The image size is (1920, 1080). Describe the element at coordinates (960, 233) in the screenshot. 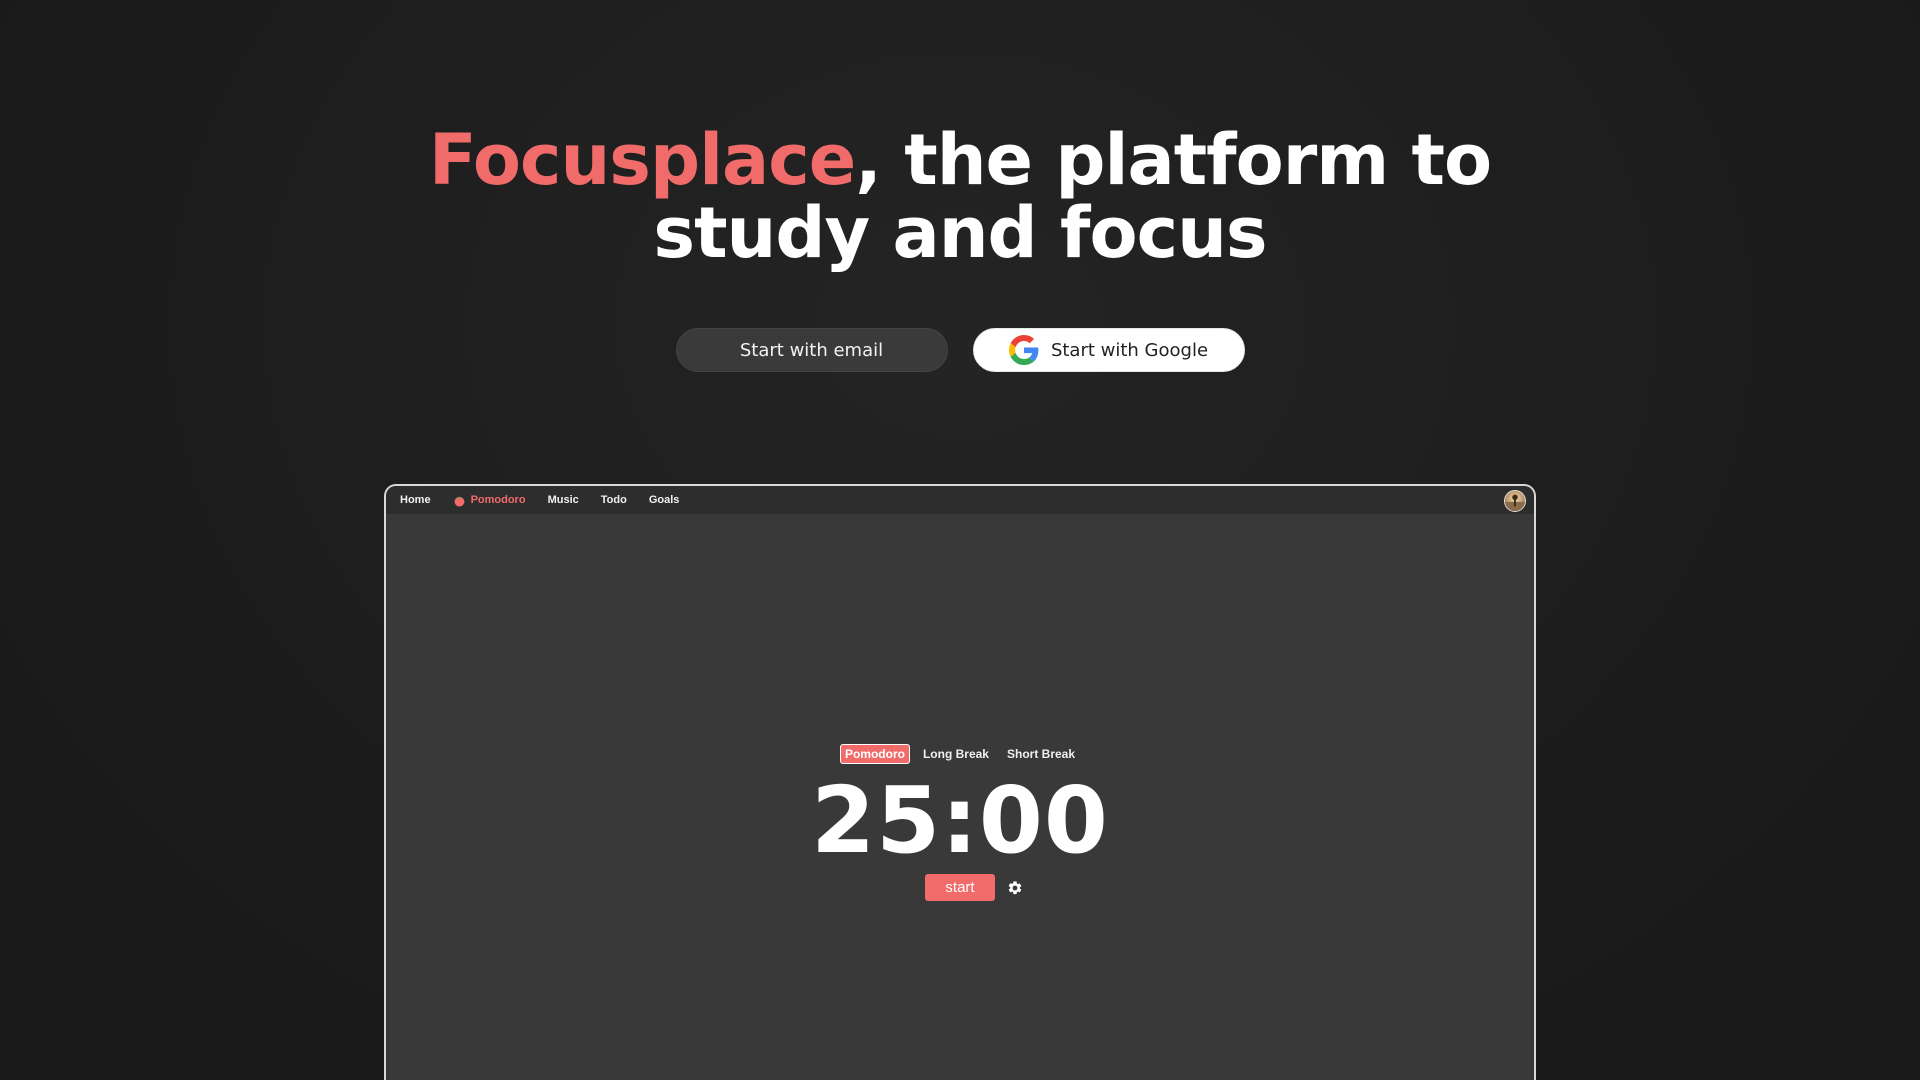

I see `hero-title-line2: study and focus` at that location.